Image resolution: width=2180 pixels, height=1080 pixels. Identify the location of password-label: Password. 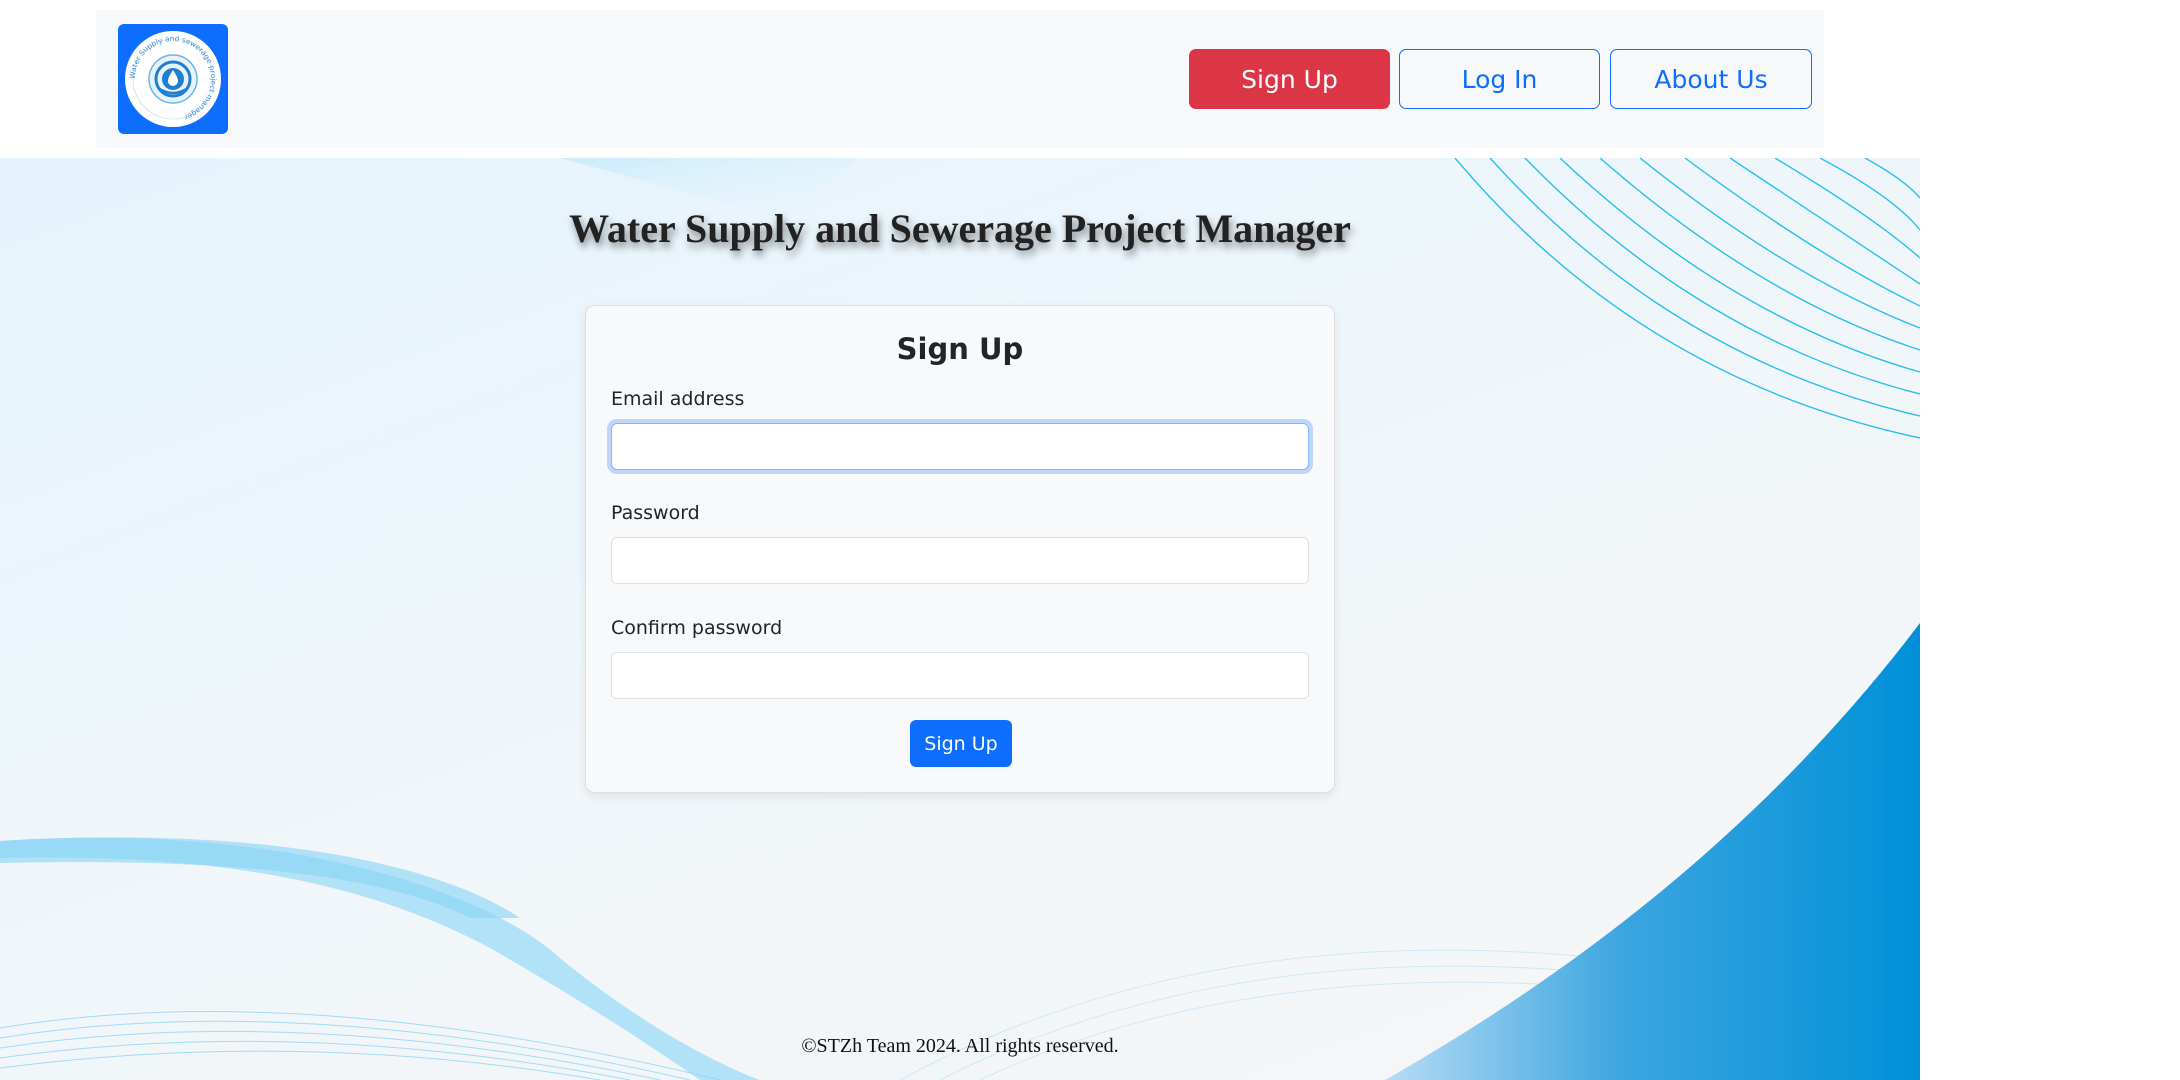
(655, 513).